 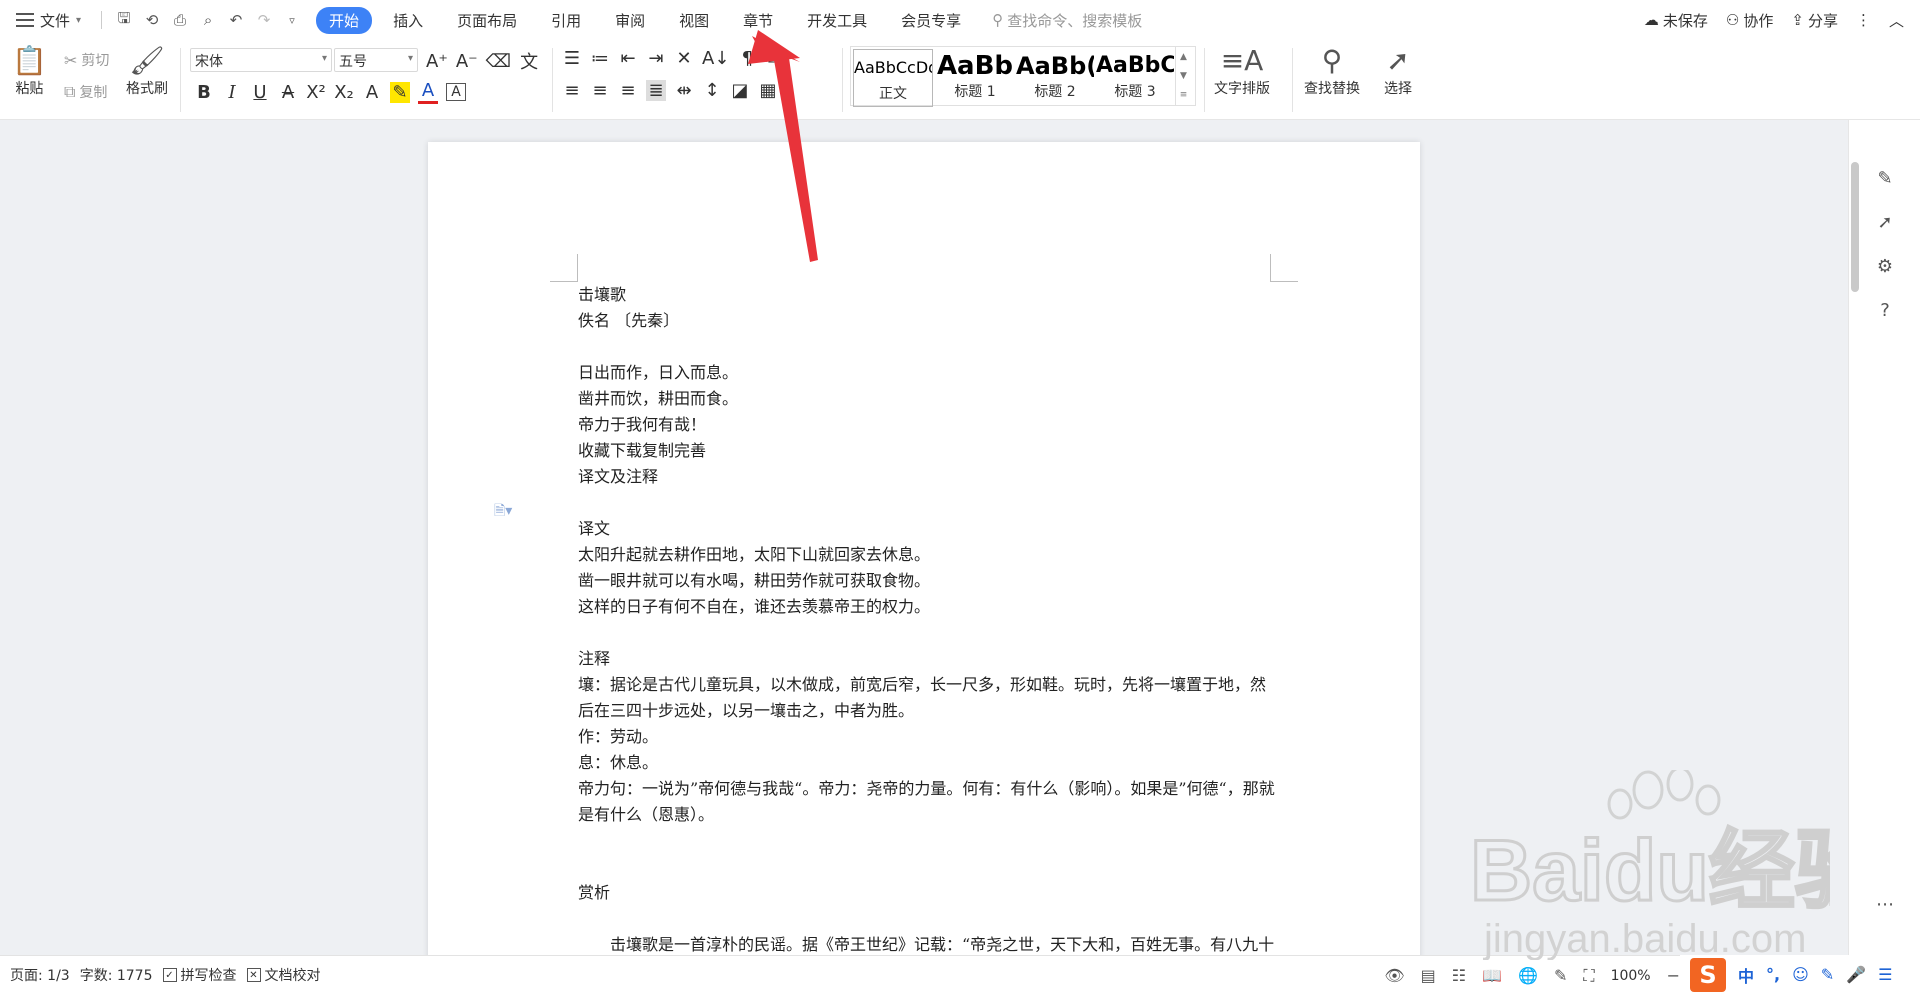 What do you see at coordinates (204, 92) in the screenshot?
I see `bold-icon: B` at bounding box center [204, 92].